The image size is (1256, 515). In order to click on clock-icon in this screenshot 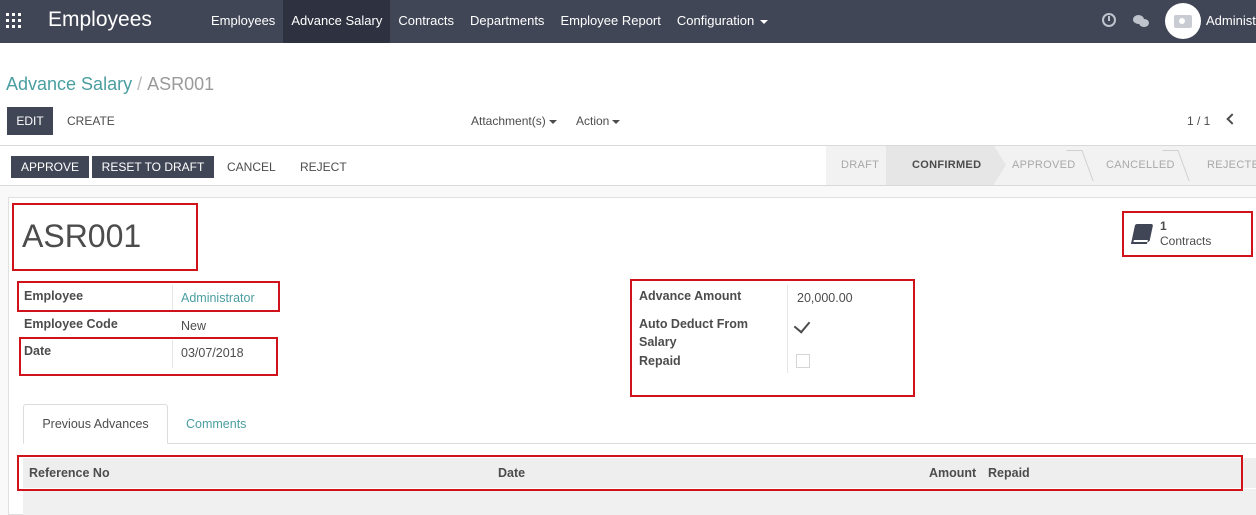, I will do `click(1109, 20)`.